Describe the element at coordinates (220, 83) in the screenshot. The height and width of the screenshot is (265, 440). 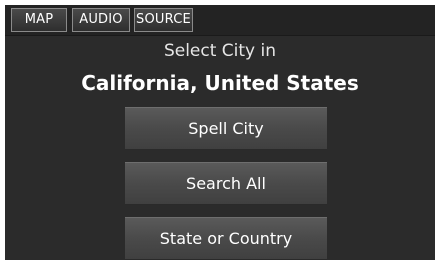
I see `page-title: California, United States` at that location.